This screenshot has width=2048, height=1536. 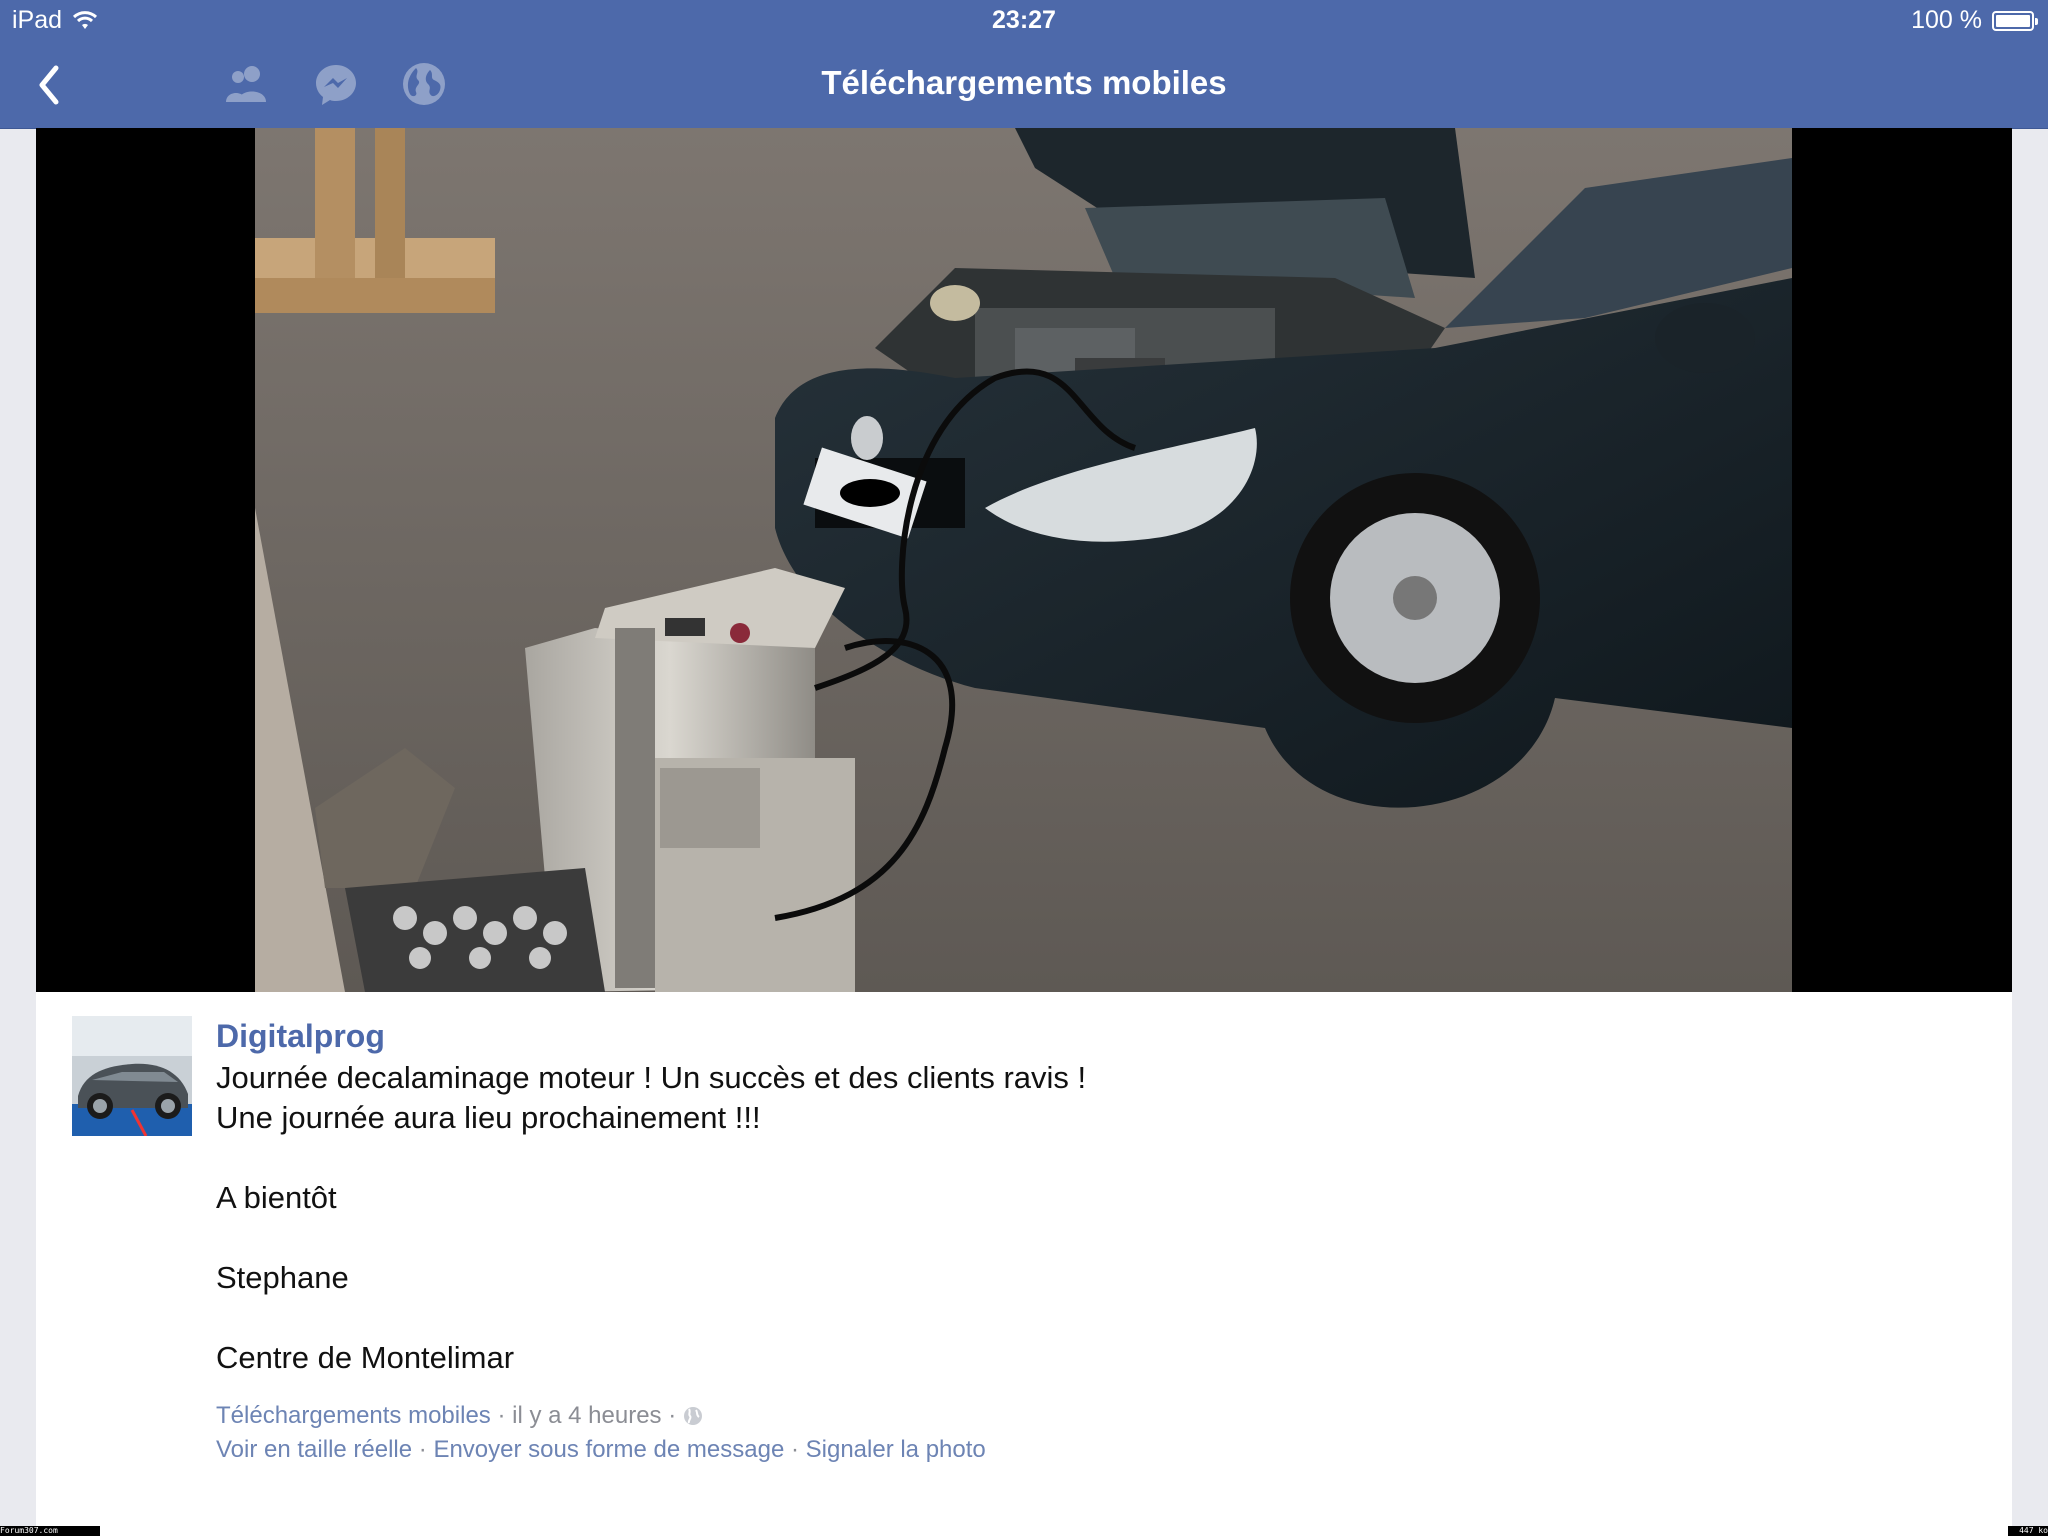 What do you see at coordinates (365, 1357) in the screenshot?
I see `post-text-line-5: Centre de Montelimar` at bounding box center [365, 1357].